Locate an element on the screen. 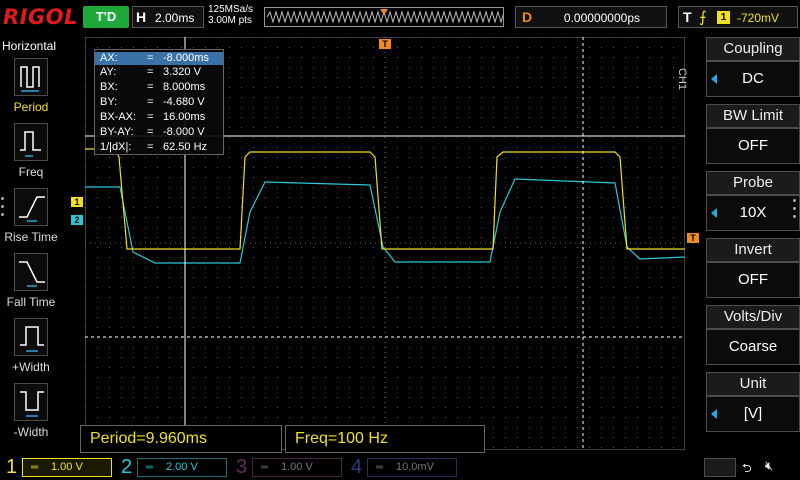 The image size is (800, 480). fall-time-icon is located at coordinates (31, 272).